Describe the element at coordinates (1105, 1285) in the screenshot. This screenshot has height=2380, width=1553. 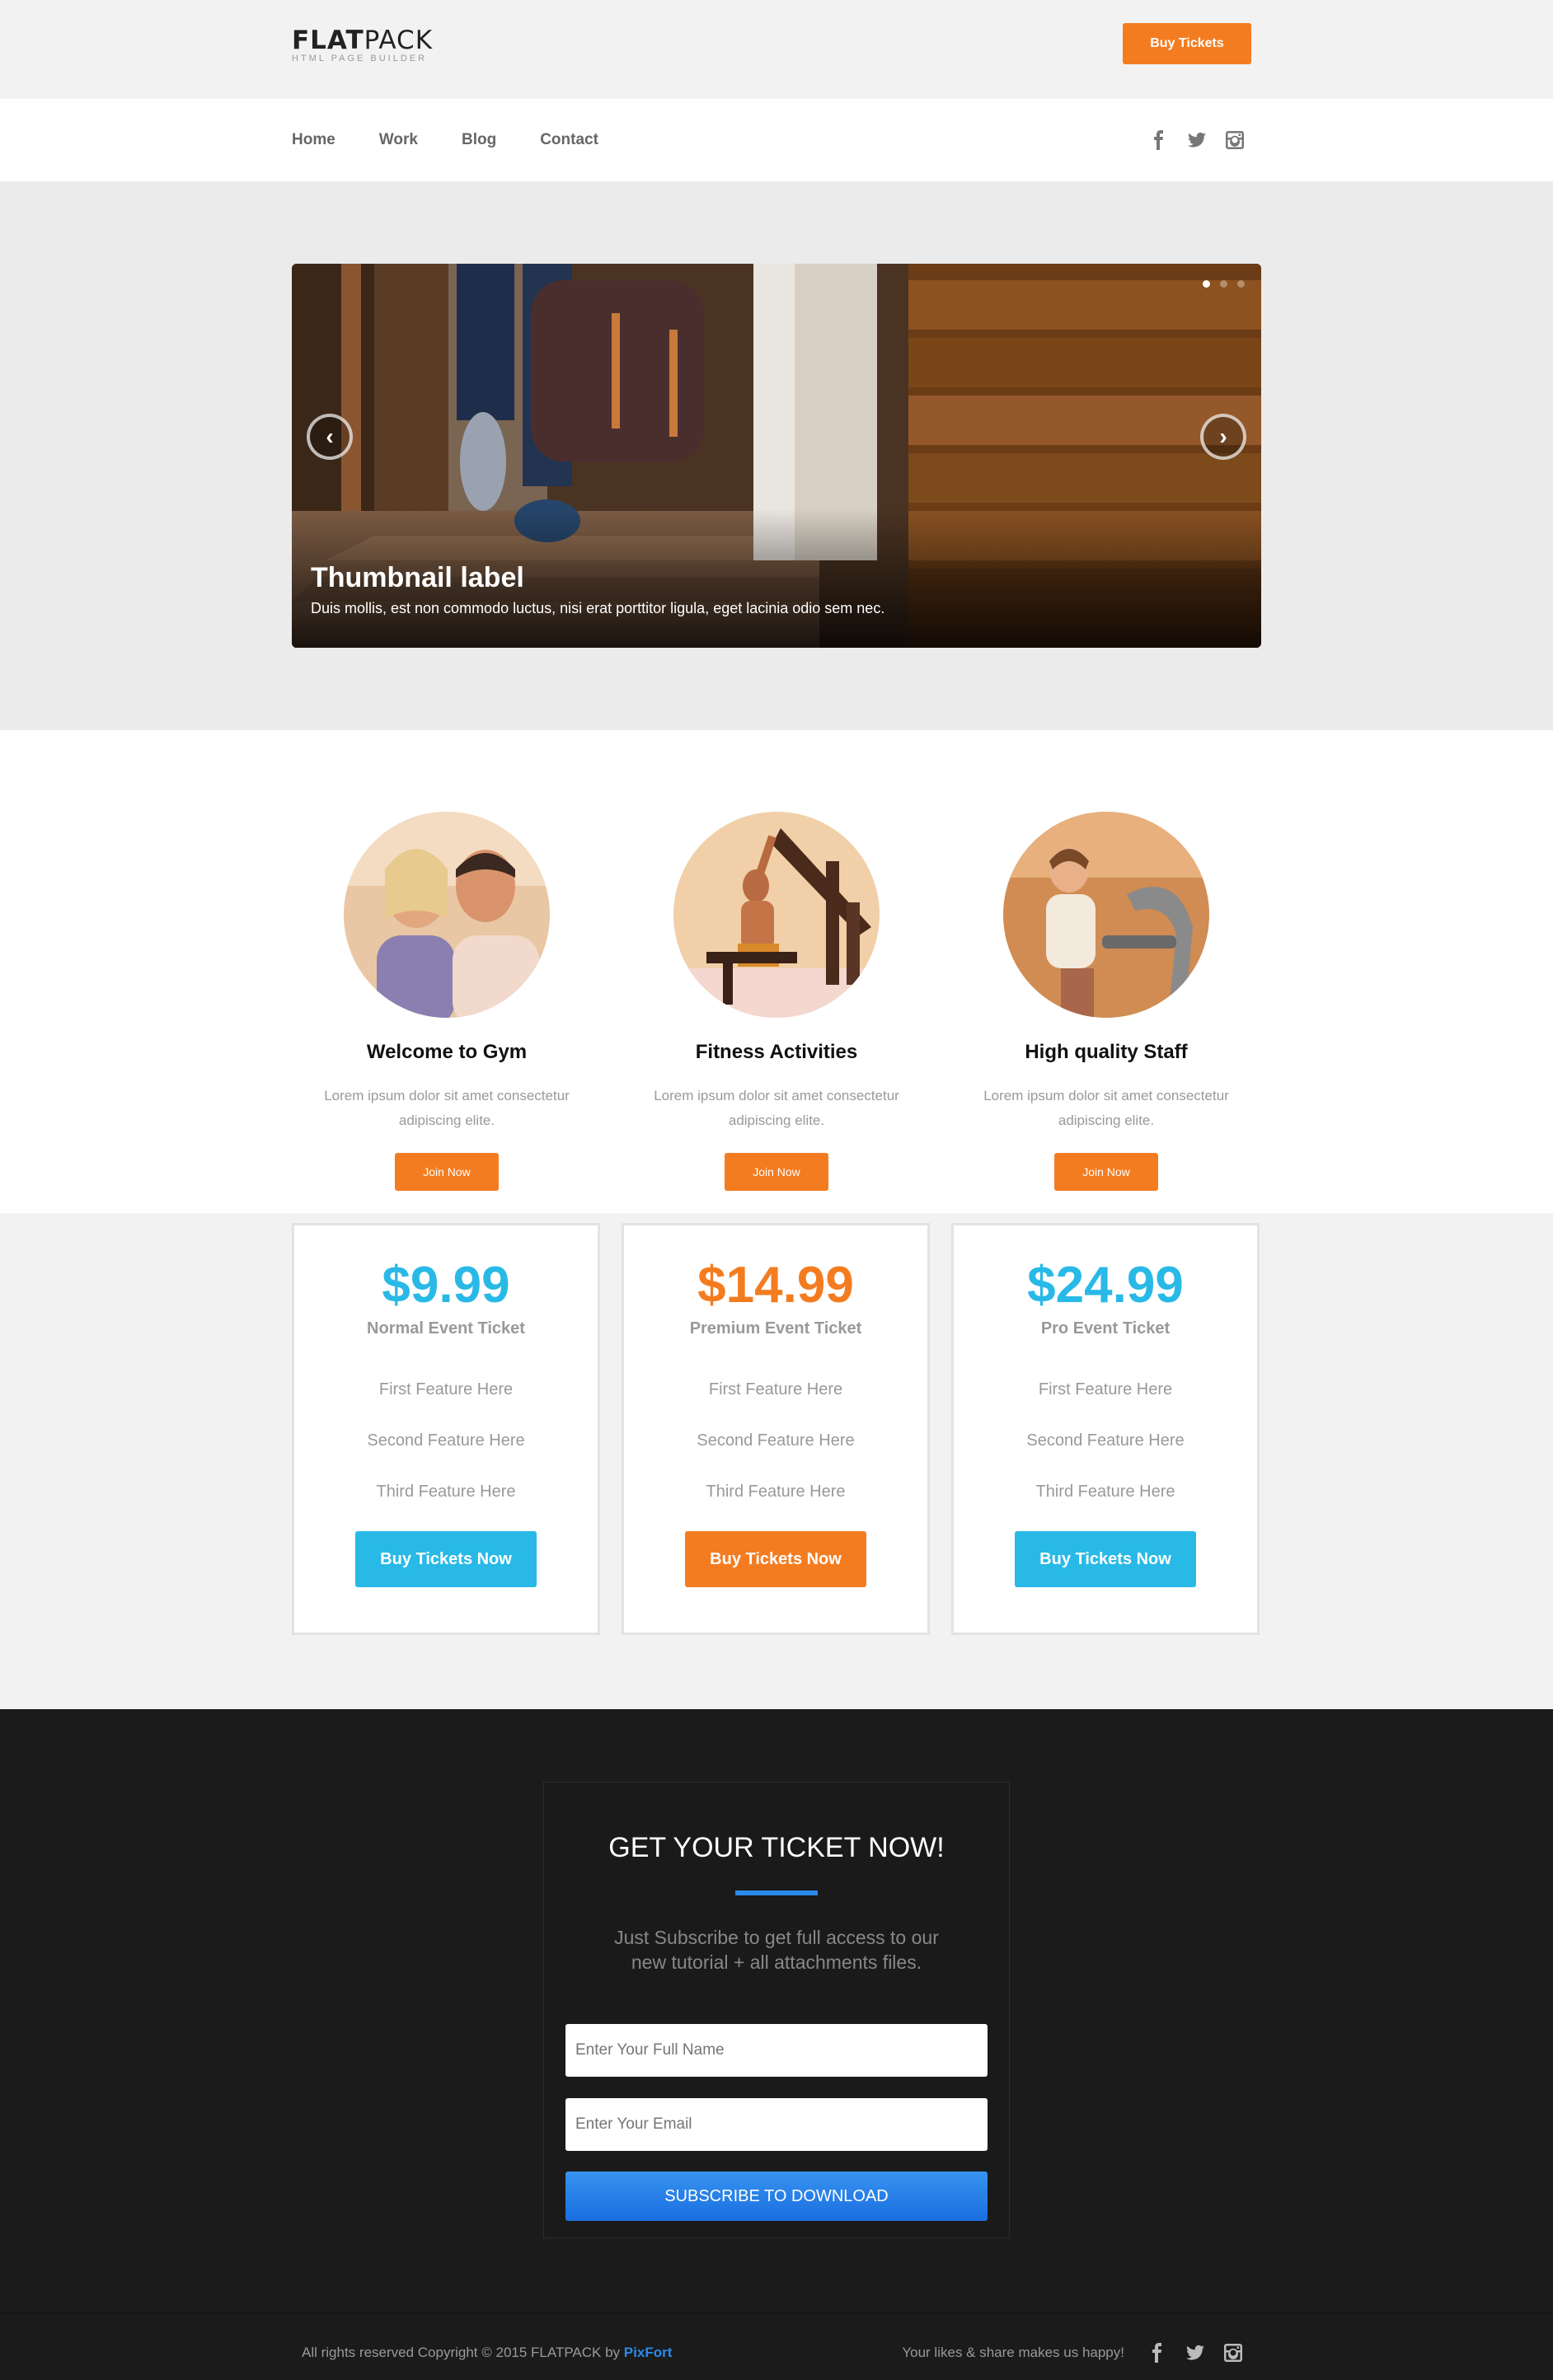
I see `price-amount: $24.99` at that location.